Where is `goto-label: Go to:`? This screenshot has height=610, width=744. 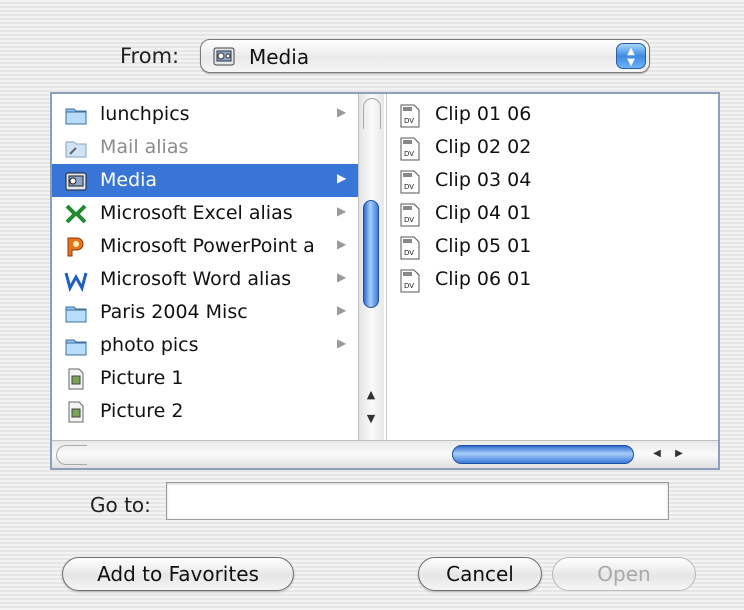 goto-label: Go to: is located at coordinates (120, 505).